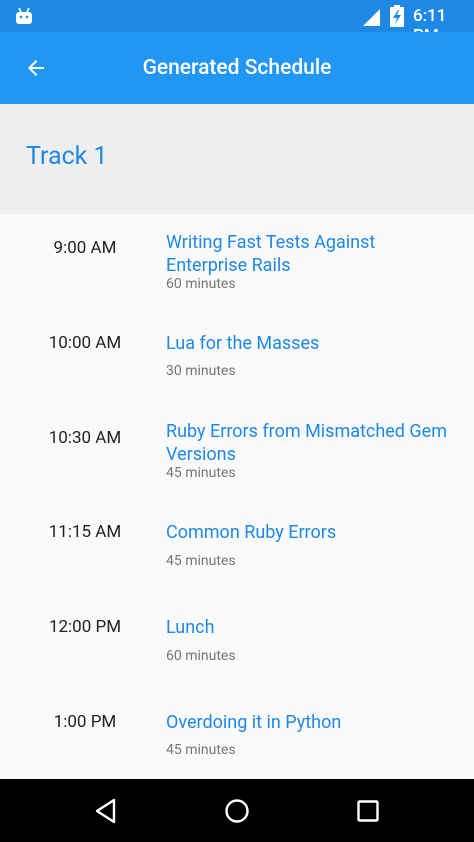  Describe the element at coordinates (397, 16) in the screenshot. I see `battery-charging-icon` at that location.